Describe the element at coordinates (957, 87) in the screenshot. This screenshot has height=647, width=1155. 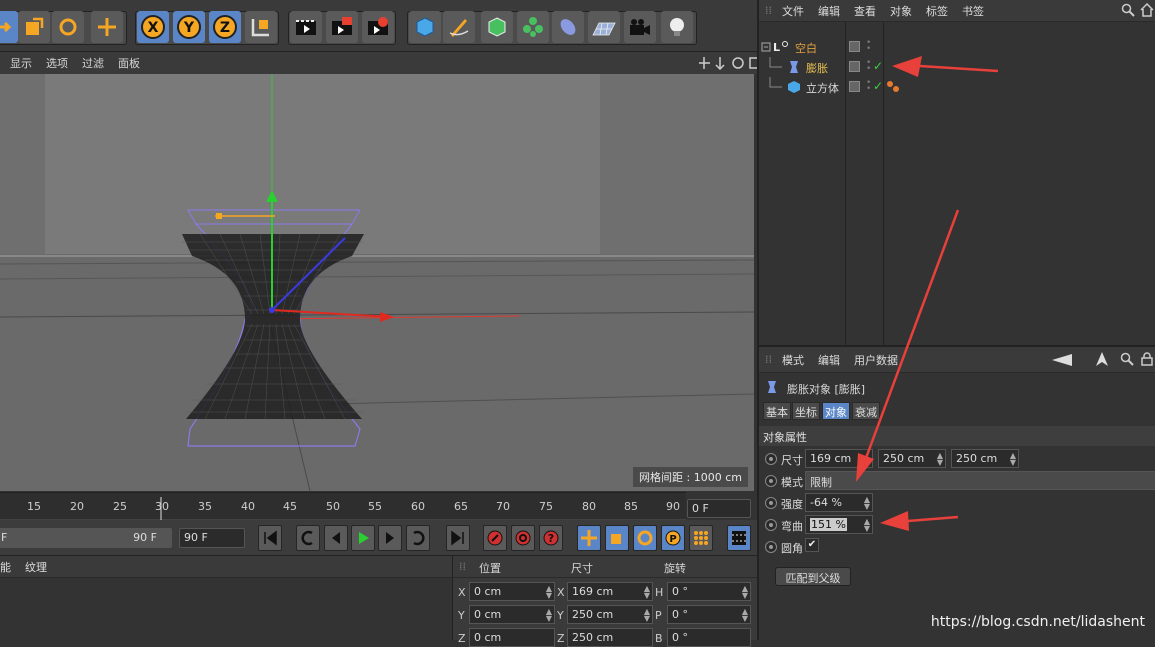
I see `object-row-cube: 立方体 • • ✓` at that location.